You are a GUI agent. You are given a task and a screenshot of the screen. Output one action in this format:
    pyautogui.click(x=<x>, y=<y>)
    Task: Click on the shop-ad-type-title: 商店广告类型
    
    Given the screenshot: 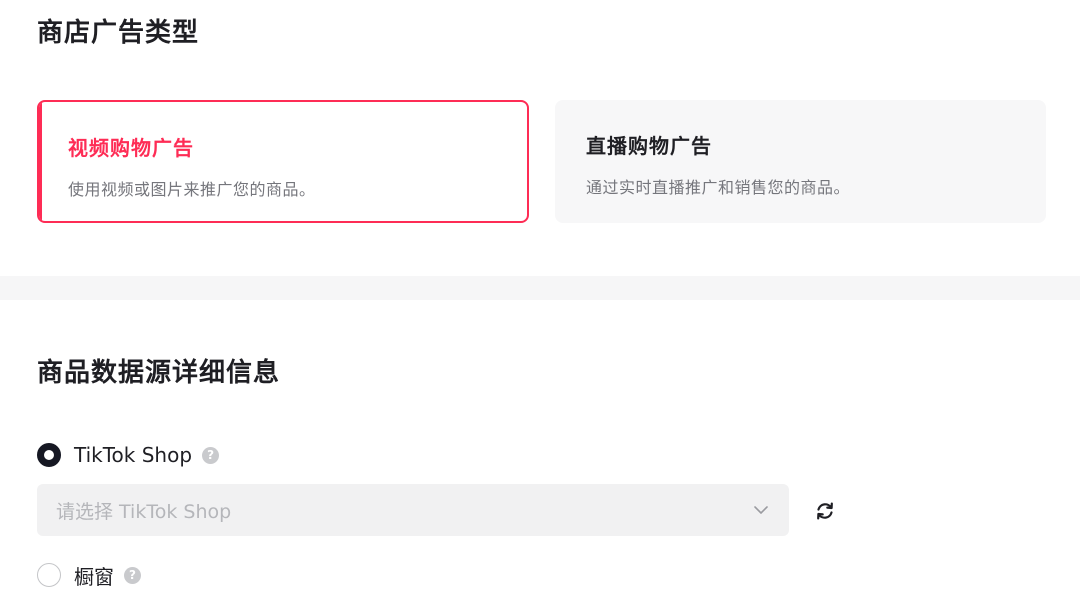 What is the action you would take?
    pyautogui.click(x=118, y=33)
    